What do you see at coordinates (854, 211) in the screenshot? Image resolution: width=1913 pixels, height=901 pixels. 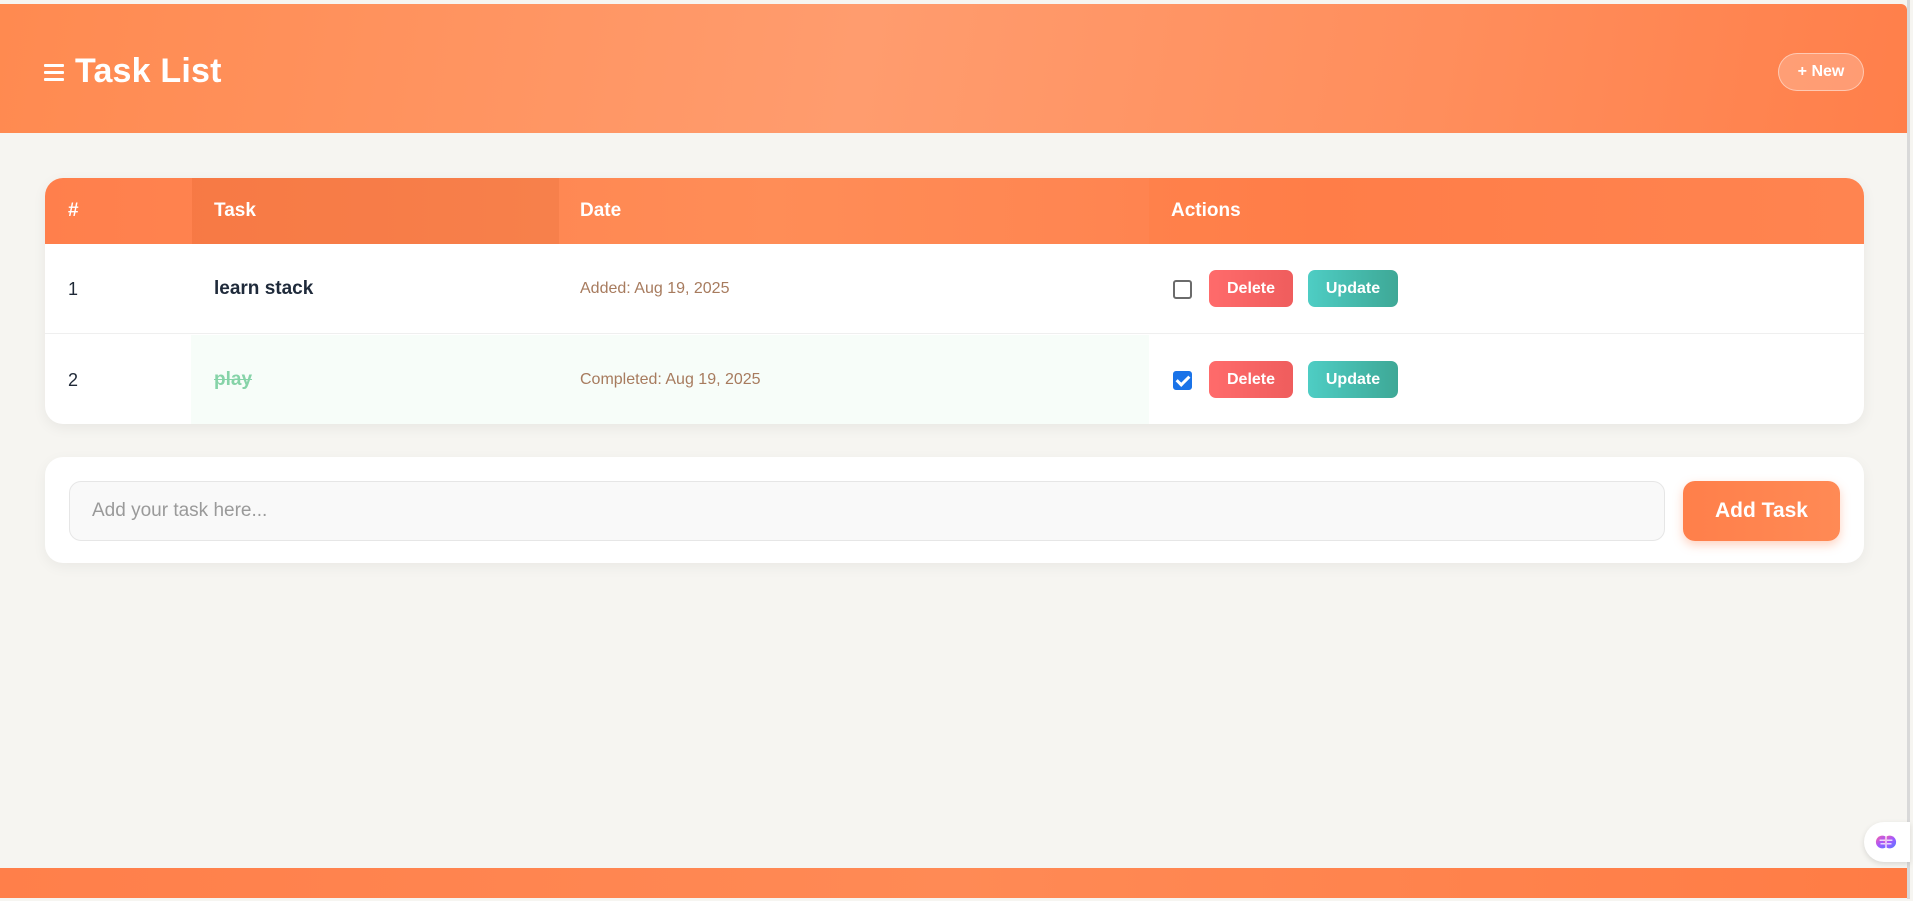 I see `header-col-shade` at bounding box center [854, 211].